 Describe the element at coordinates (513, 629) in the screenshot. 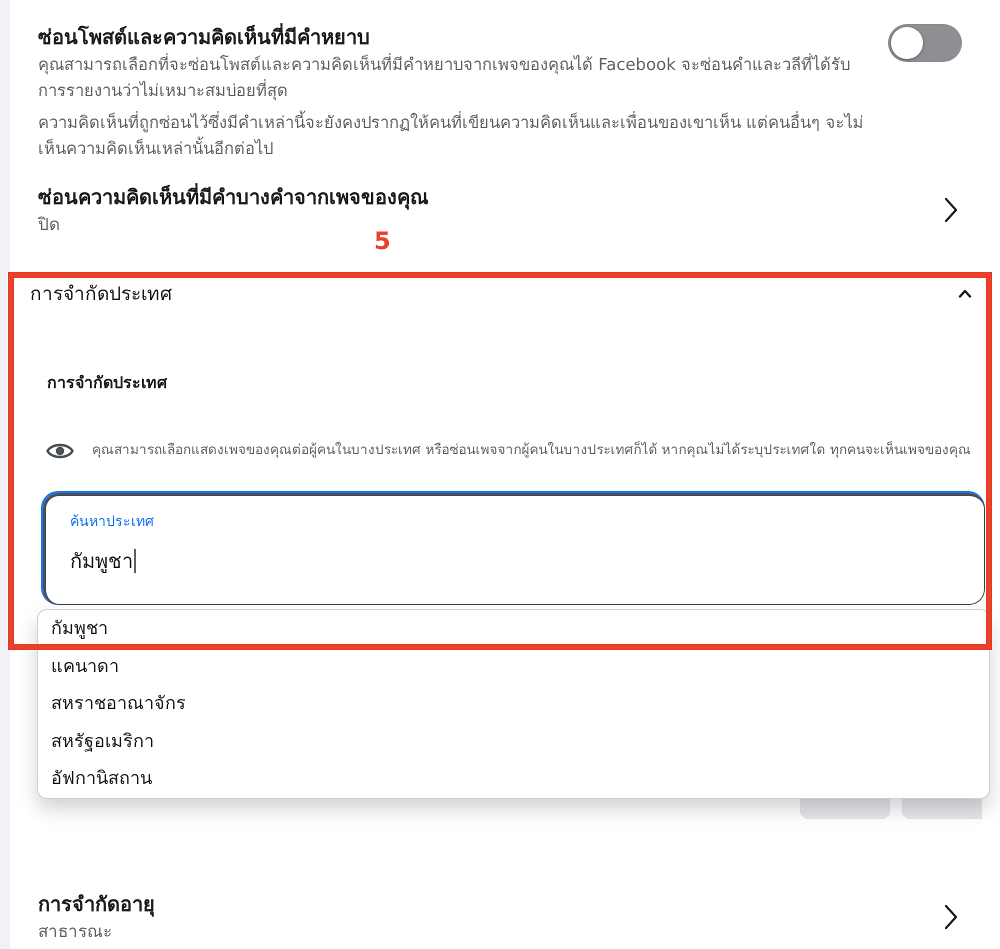

I see `suggestion-item: กัมพูชา` at that location.